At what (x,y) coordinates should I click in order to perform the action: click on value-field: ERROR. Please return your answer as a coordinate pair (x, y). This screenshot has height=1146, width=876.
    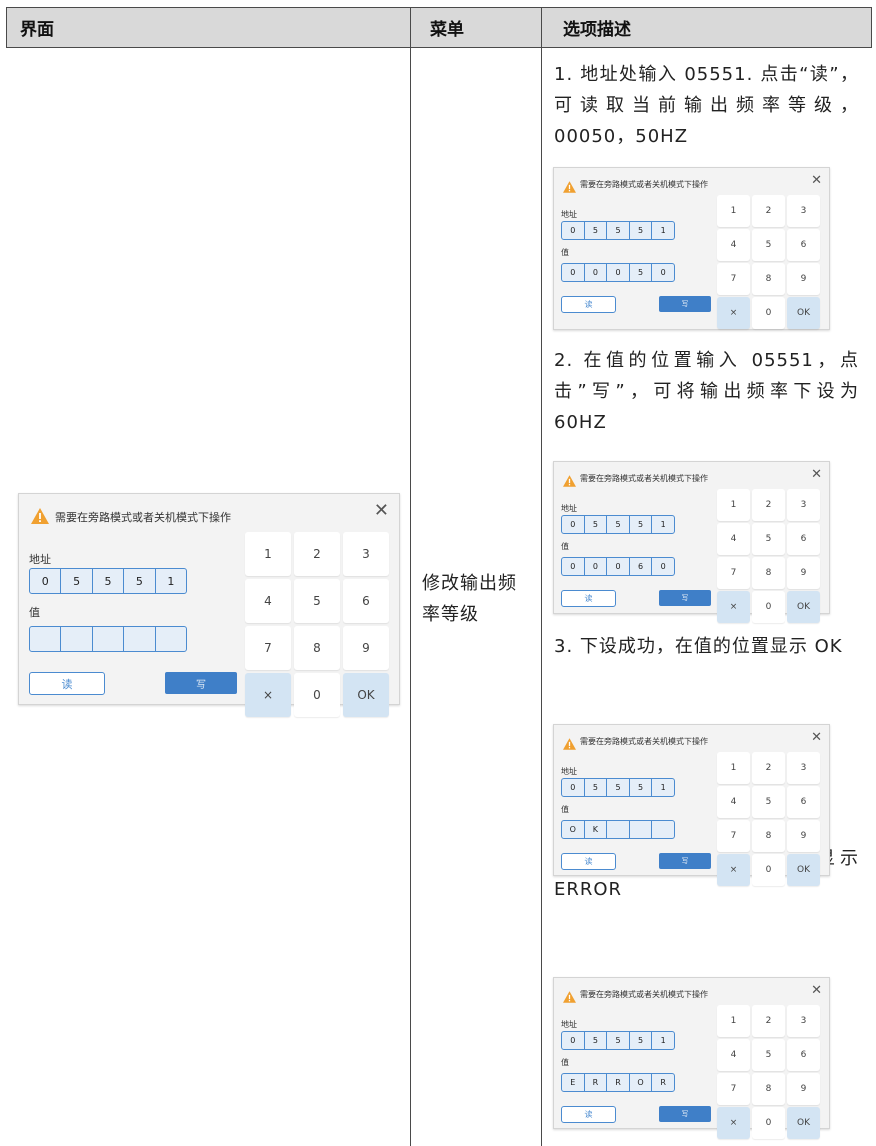
    Looking at the image, I should click on (618, 1082).